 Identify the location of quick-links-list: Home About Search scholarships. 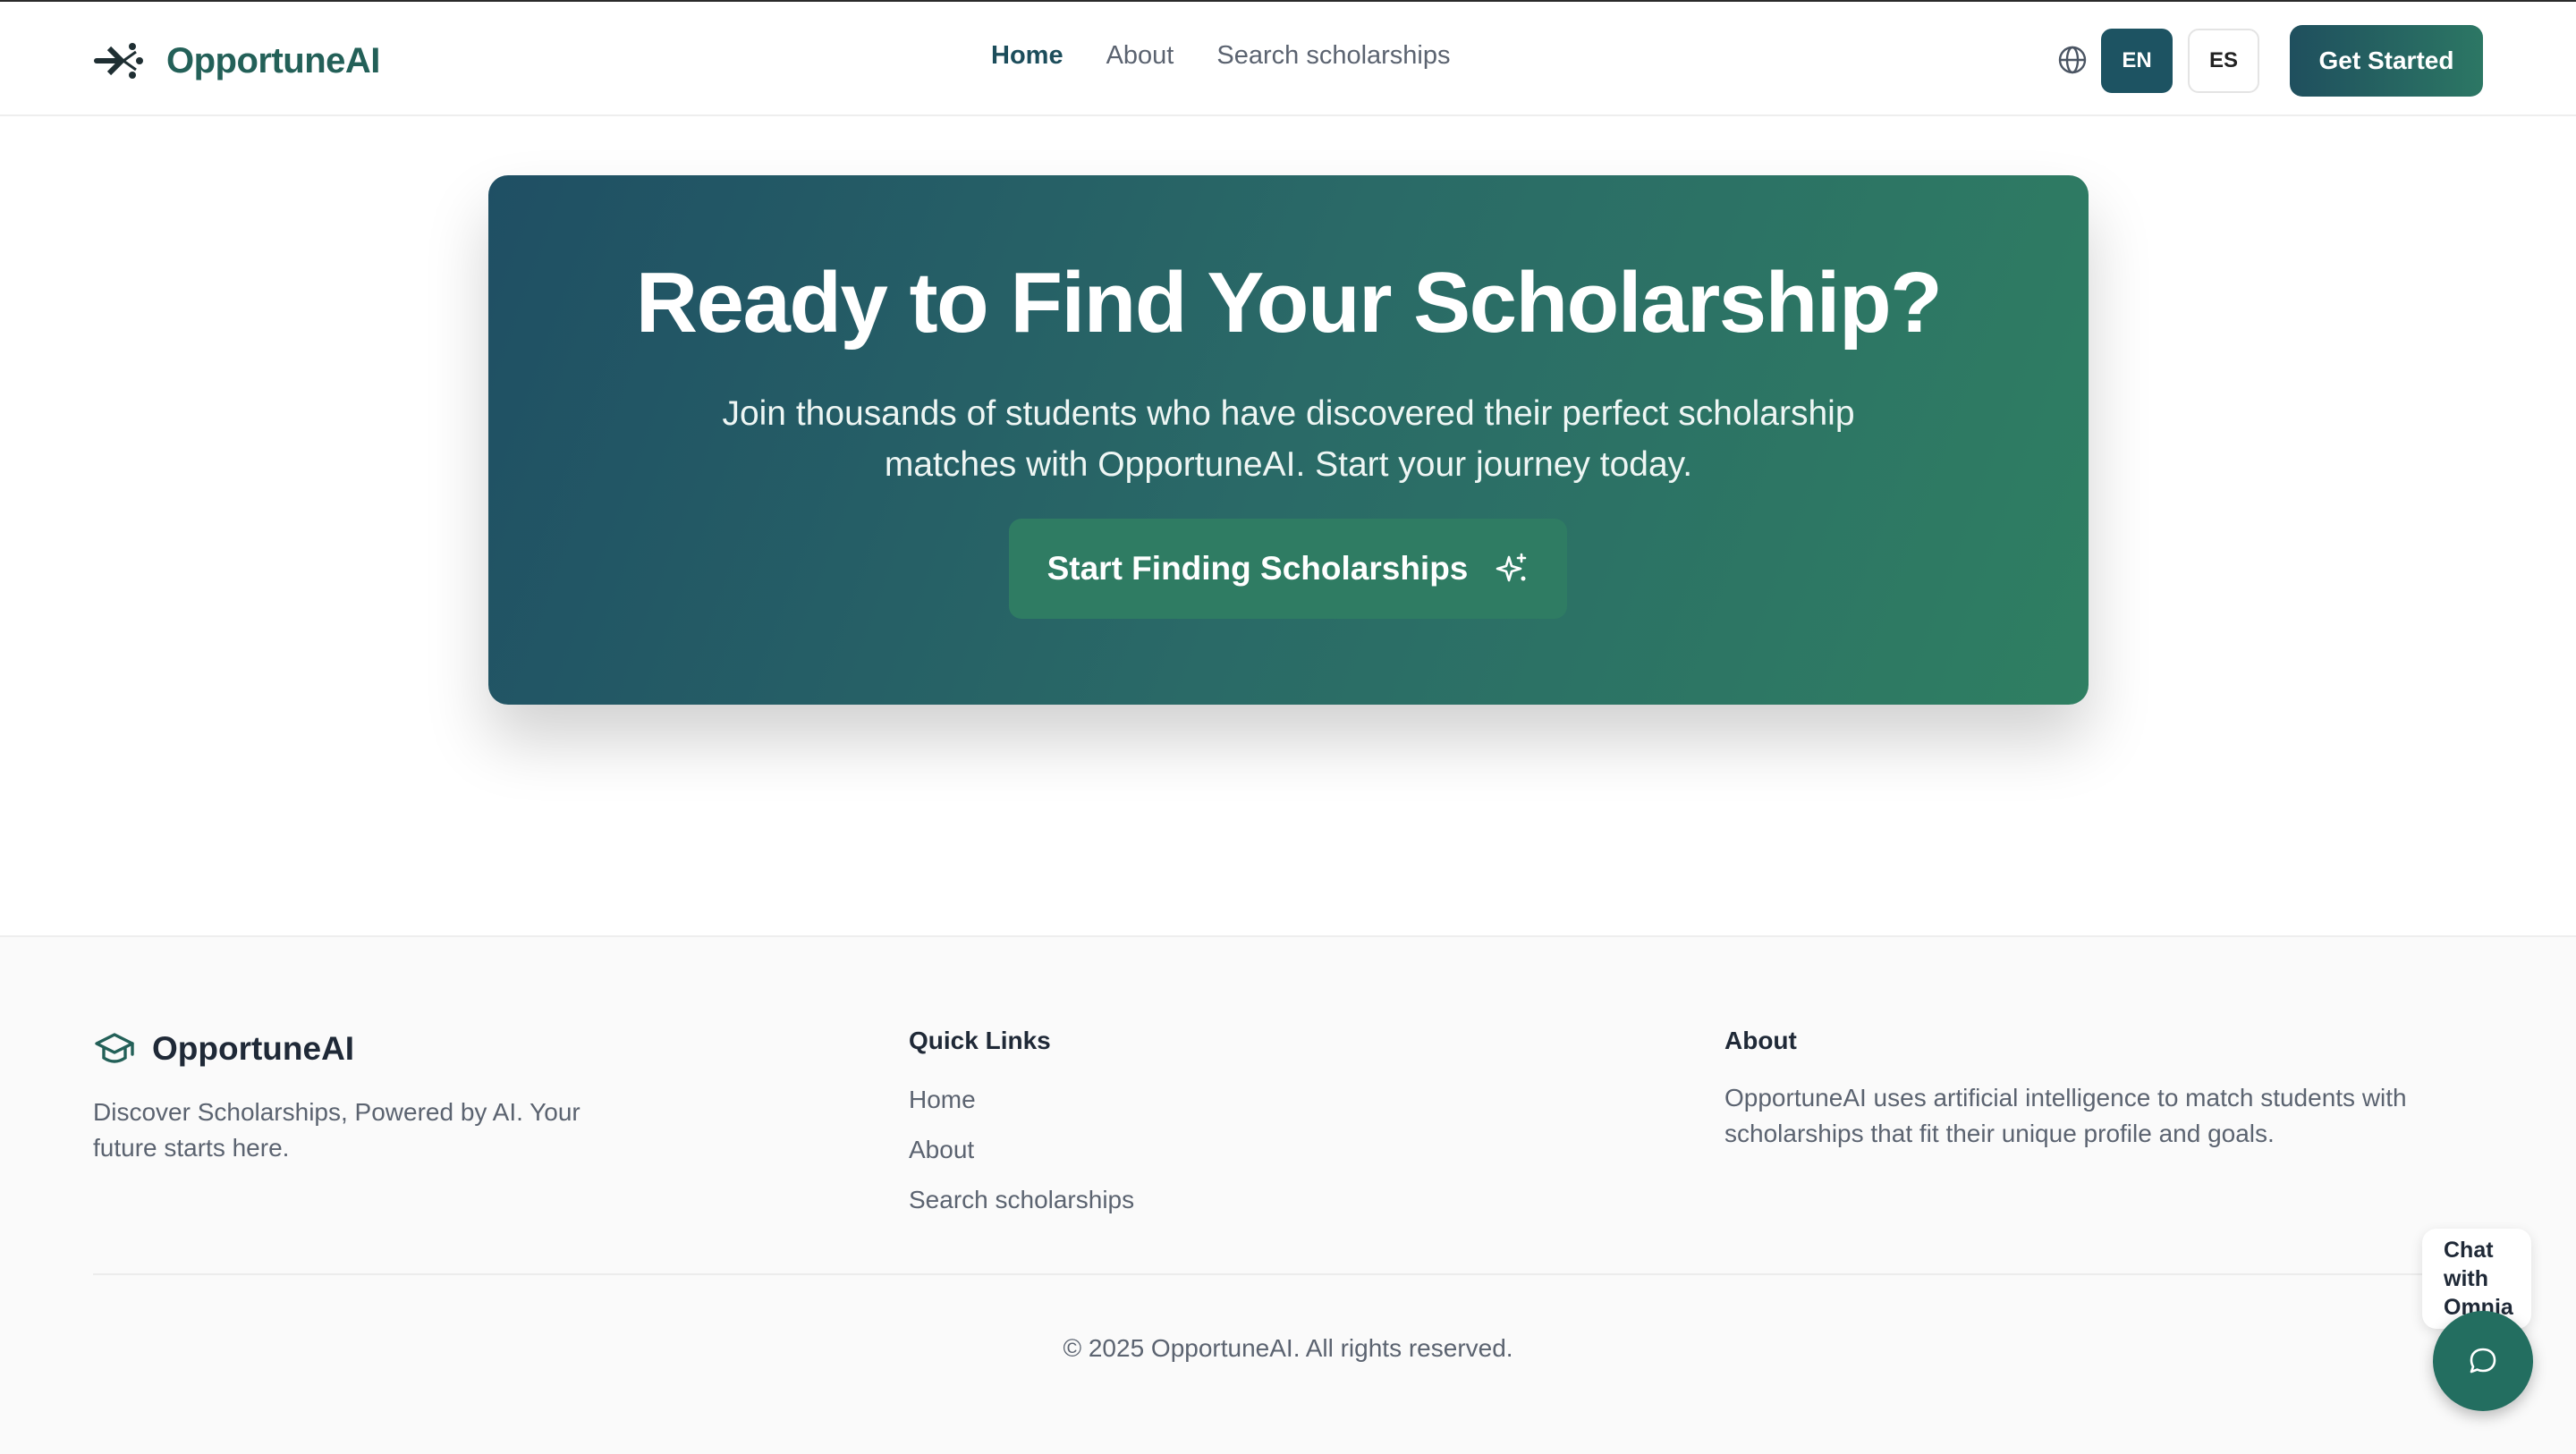
(1021, 1150).